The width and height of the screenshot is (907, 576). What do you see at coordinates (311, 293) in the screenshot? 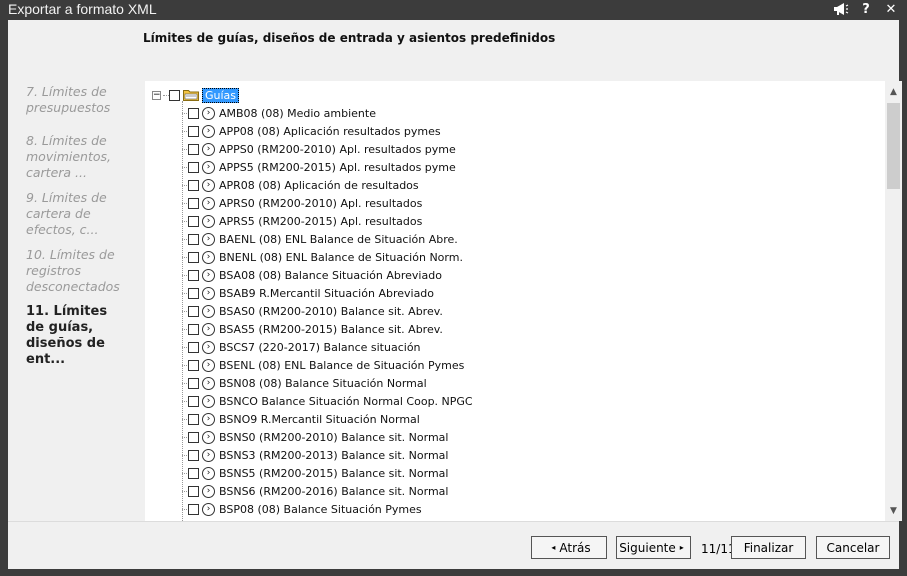
I see `tree-item: › BSAB9 R.Mercantil Situación Abreviado` at bounding box center [311, 293].